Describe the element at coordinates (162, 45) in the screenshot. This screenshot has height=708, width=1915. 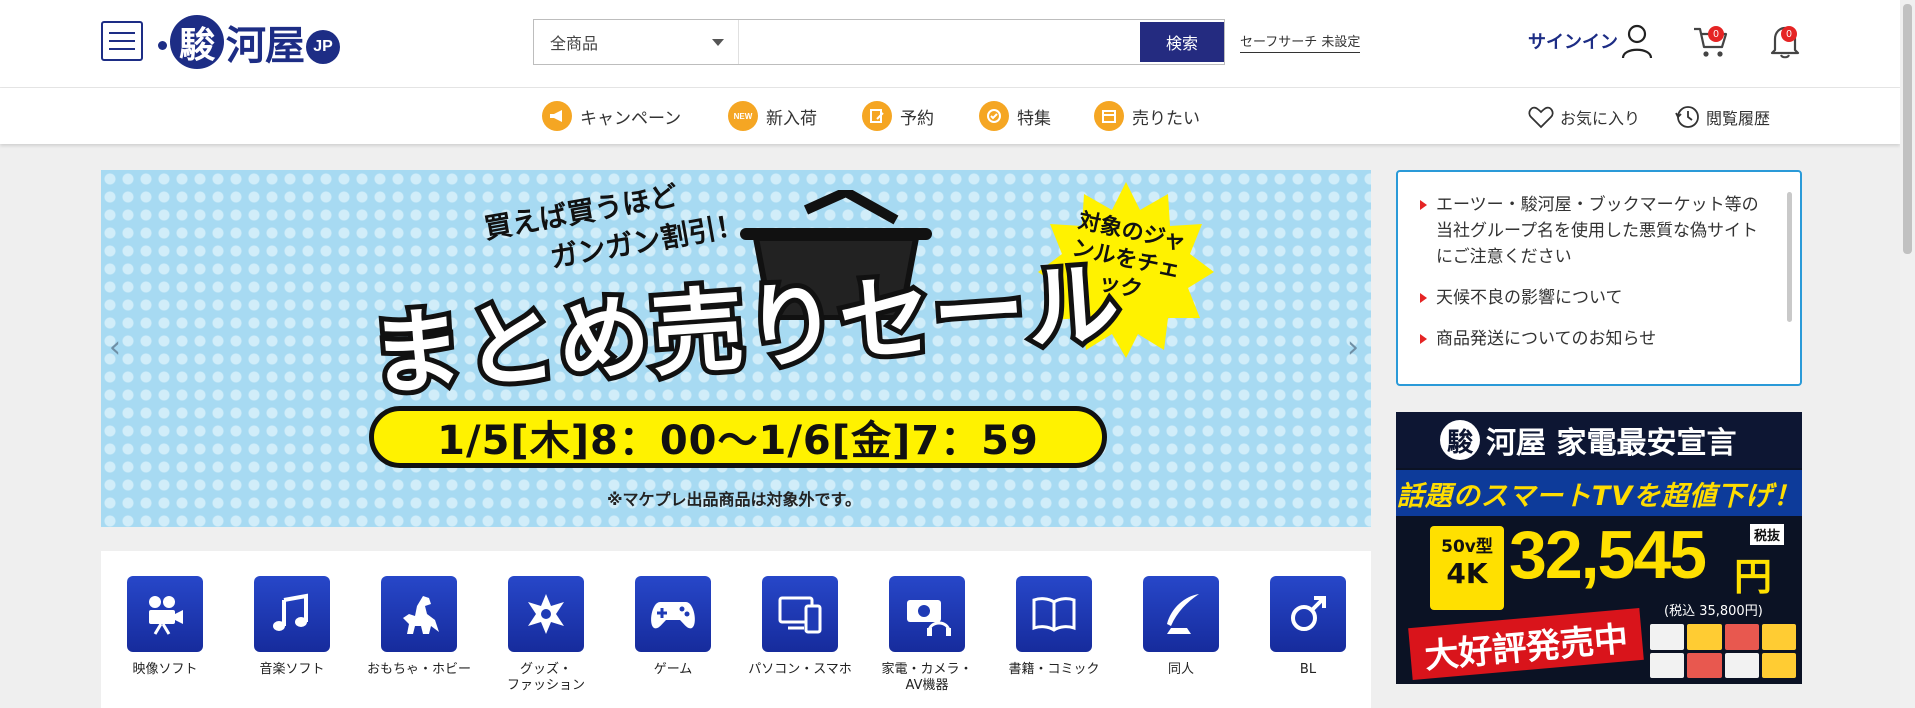
I see `logo-dot` at that location.